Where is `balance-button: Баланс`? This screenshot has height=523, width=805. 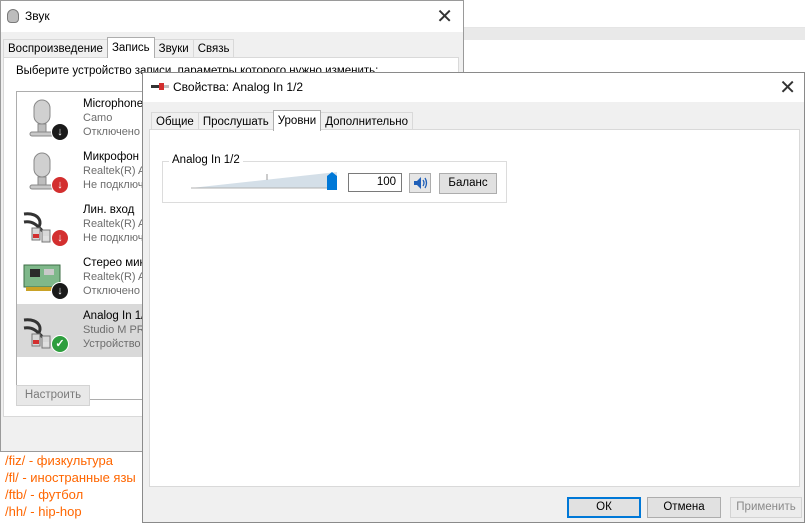 balance-button: Баланс is located at coordinates (468, 183).